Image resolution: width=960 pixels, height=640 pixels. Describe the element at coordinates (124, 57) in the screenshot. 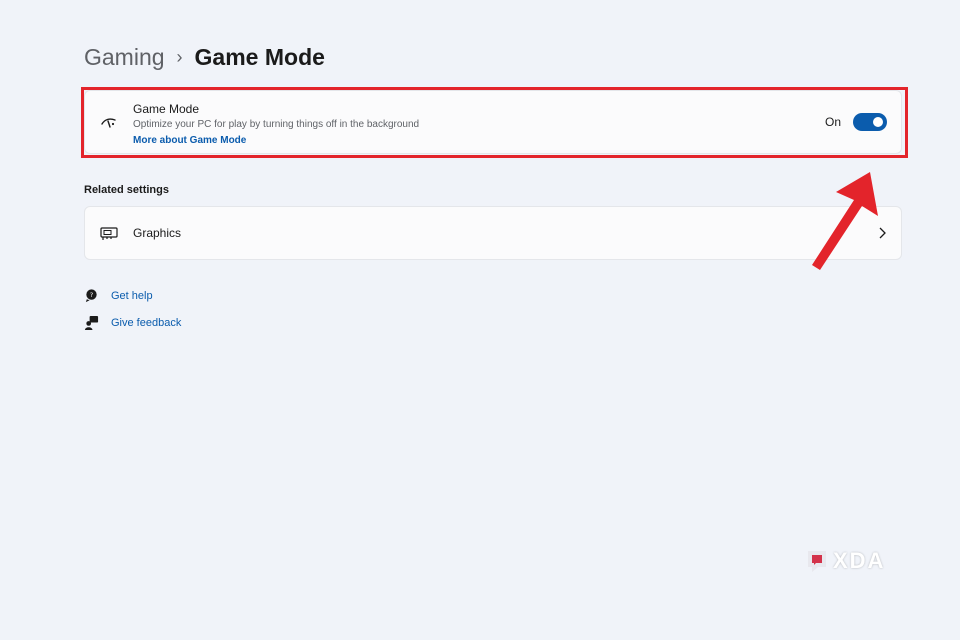

I see `breadcrumb-gaming: Gaming` at that location.